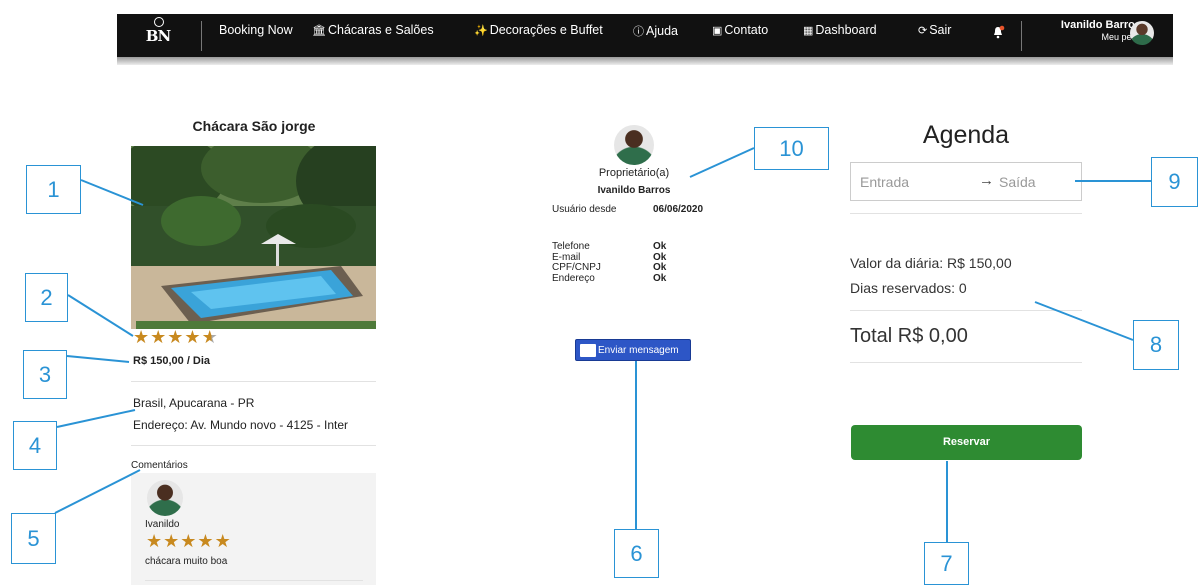  What do you see at coordinates (1156, 345) in the screenshot?
I see `callout-8: 8` at bounding box center [1156, 345].